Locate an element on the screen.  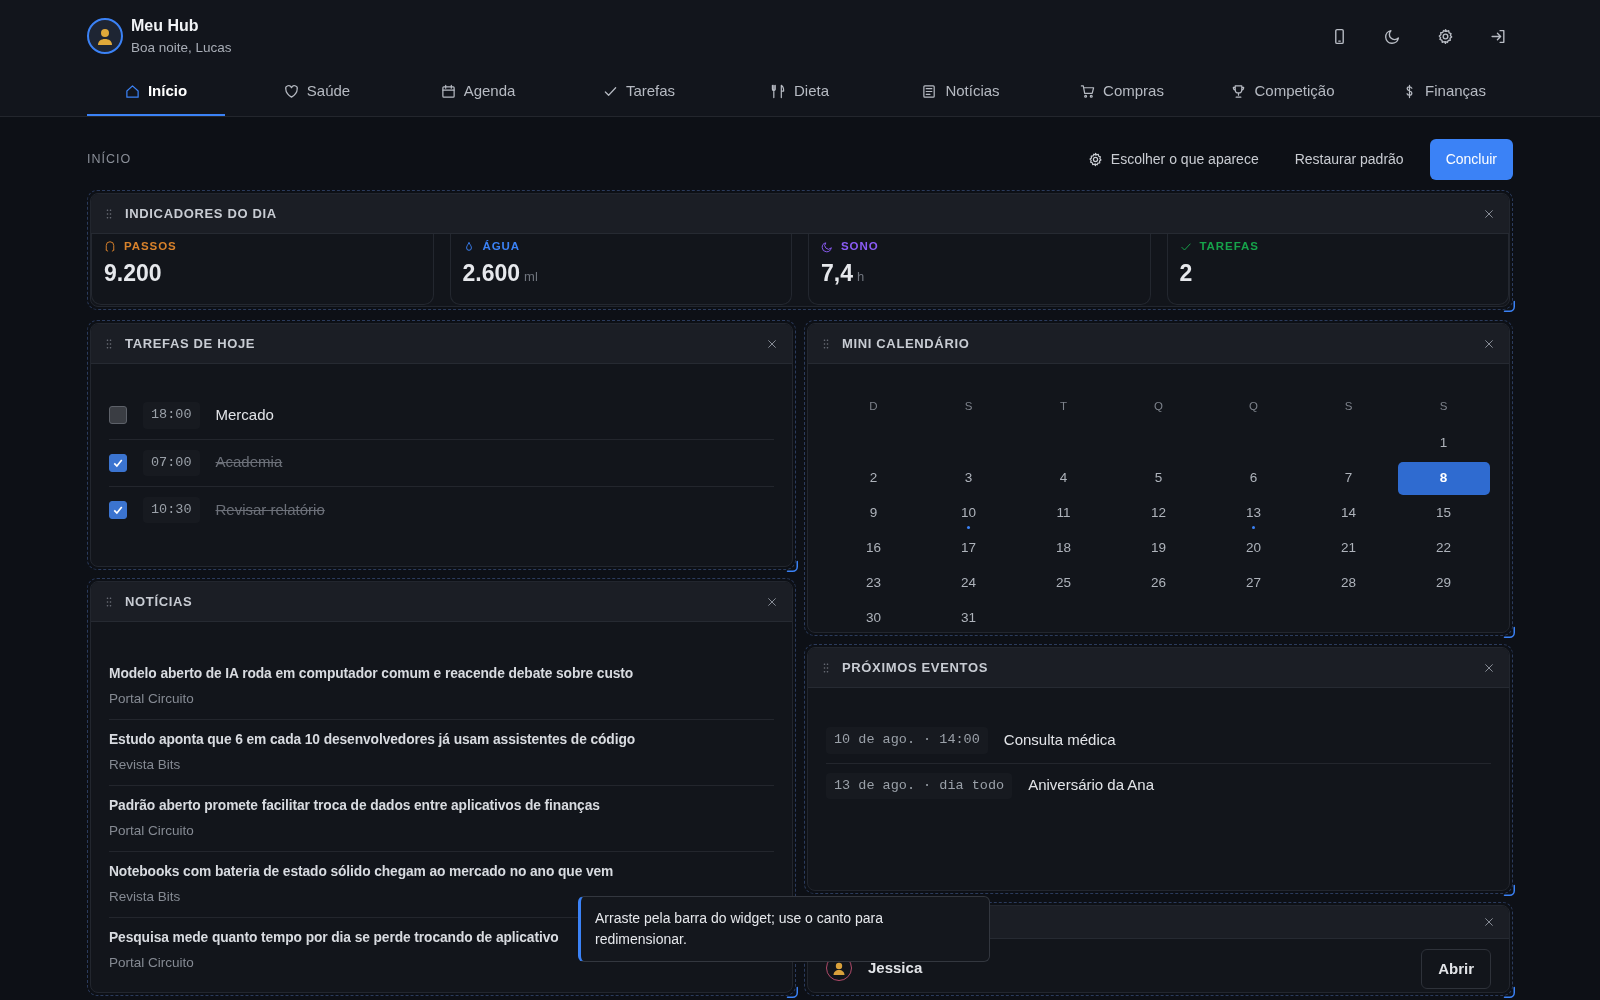
calendar-day: 5 is located at coordinates (1158, 478).